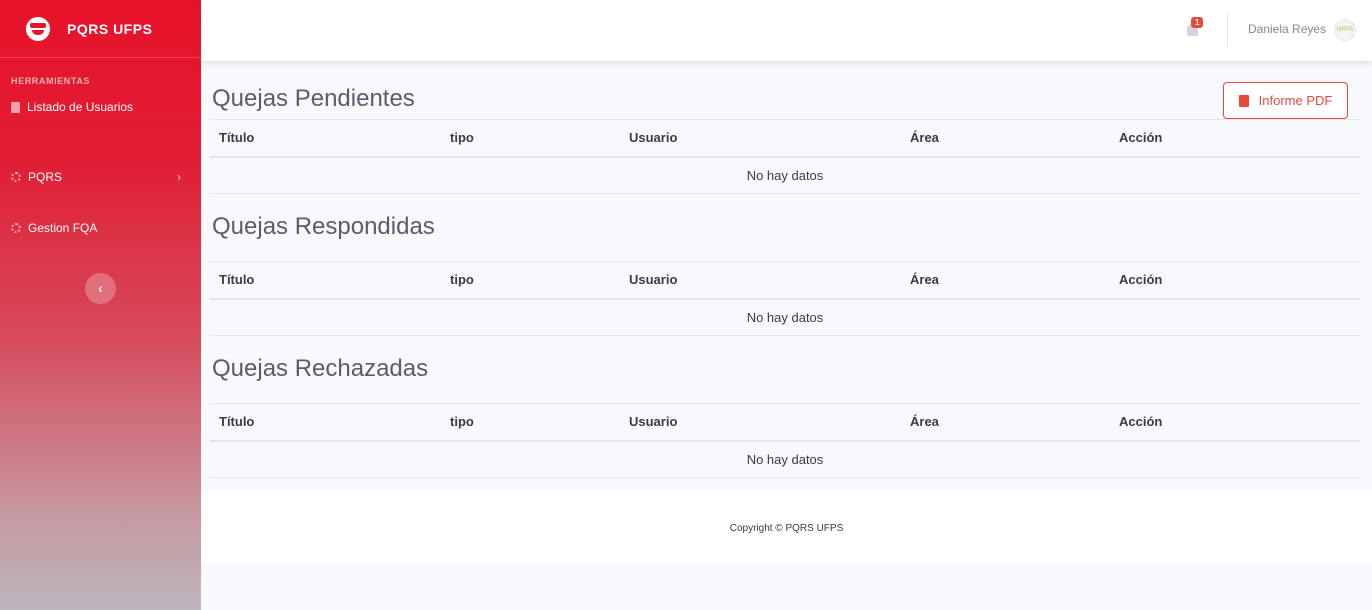 This screenshot has width=1372, height=610. What do you see at coordinates (63, 228) in the screenshot?
I see `sidebar-item-label: Gestion FQA` at bounding box center [63, 228].